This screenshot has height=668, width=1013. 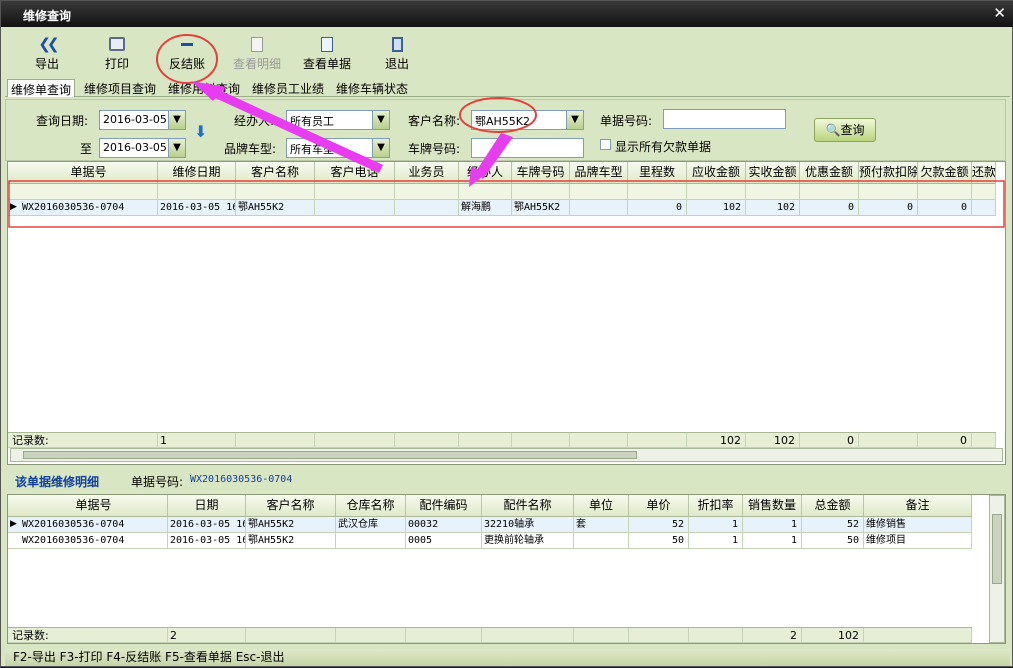 I want to click on filter-row, so click(x=502, y=192).